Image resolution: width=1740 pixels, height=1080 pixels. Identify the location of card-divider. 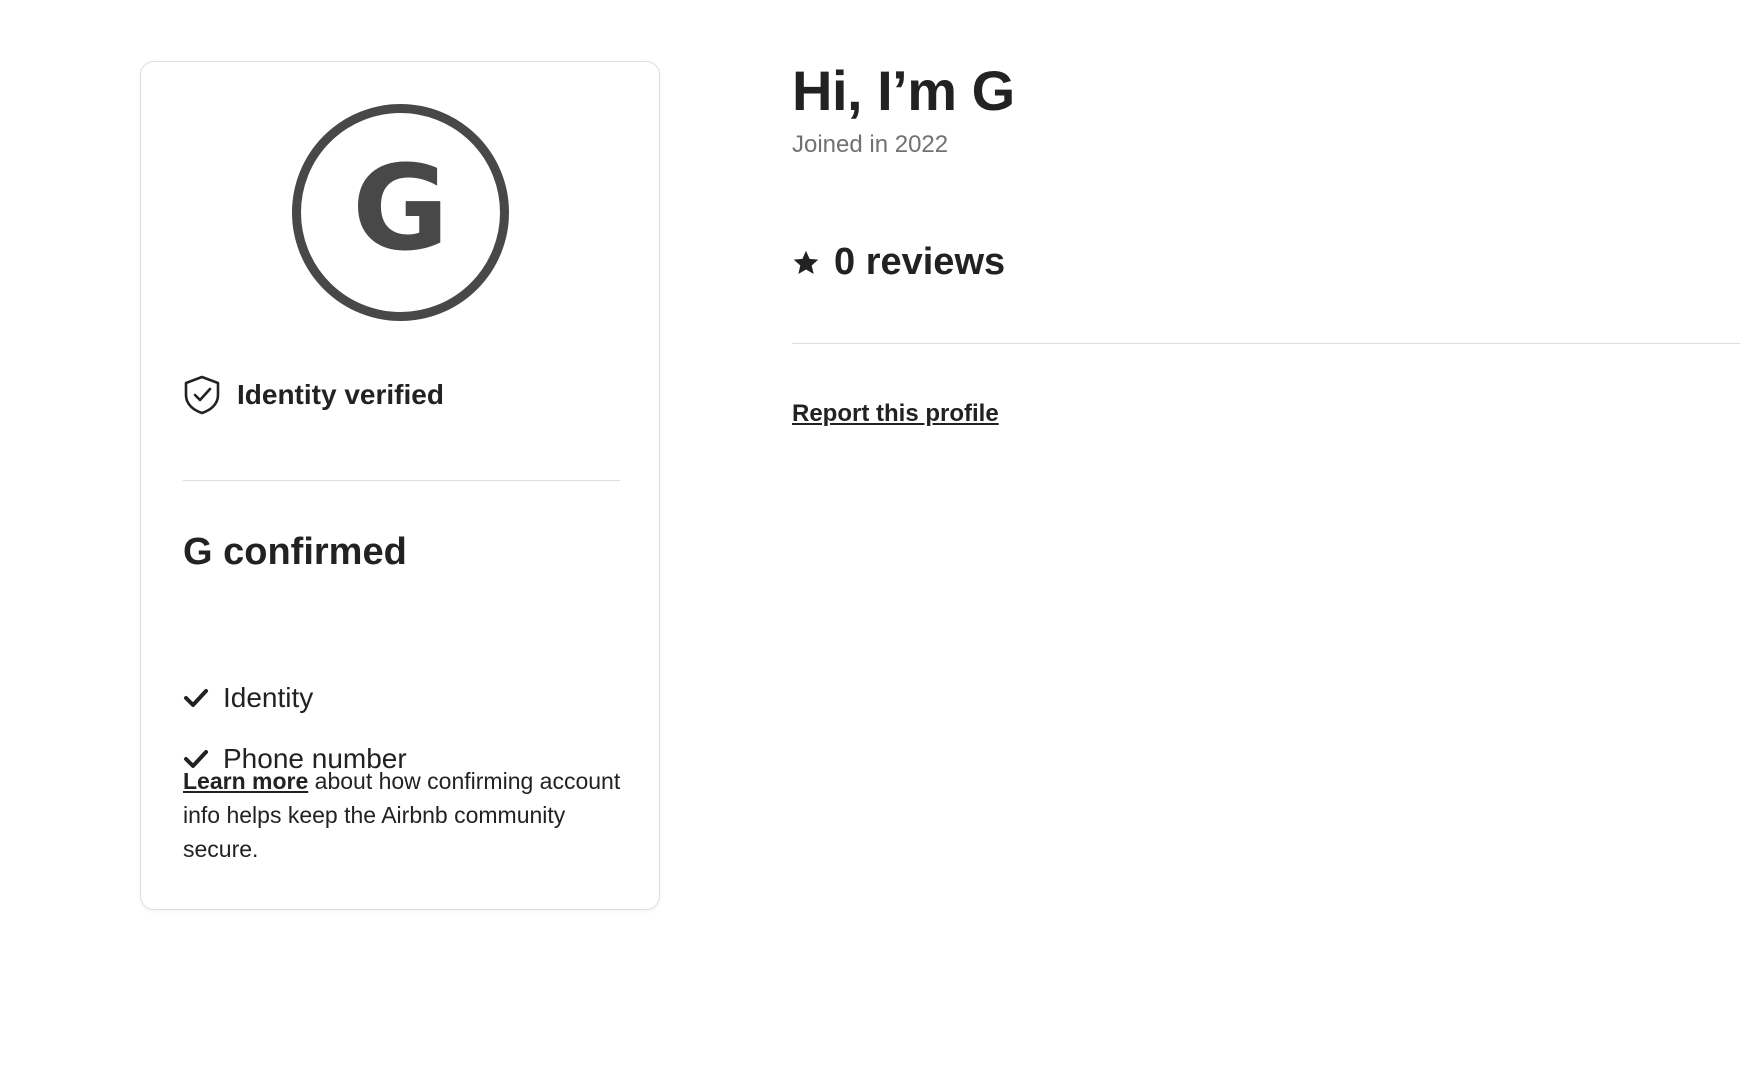
(401, 480).